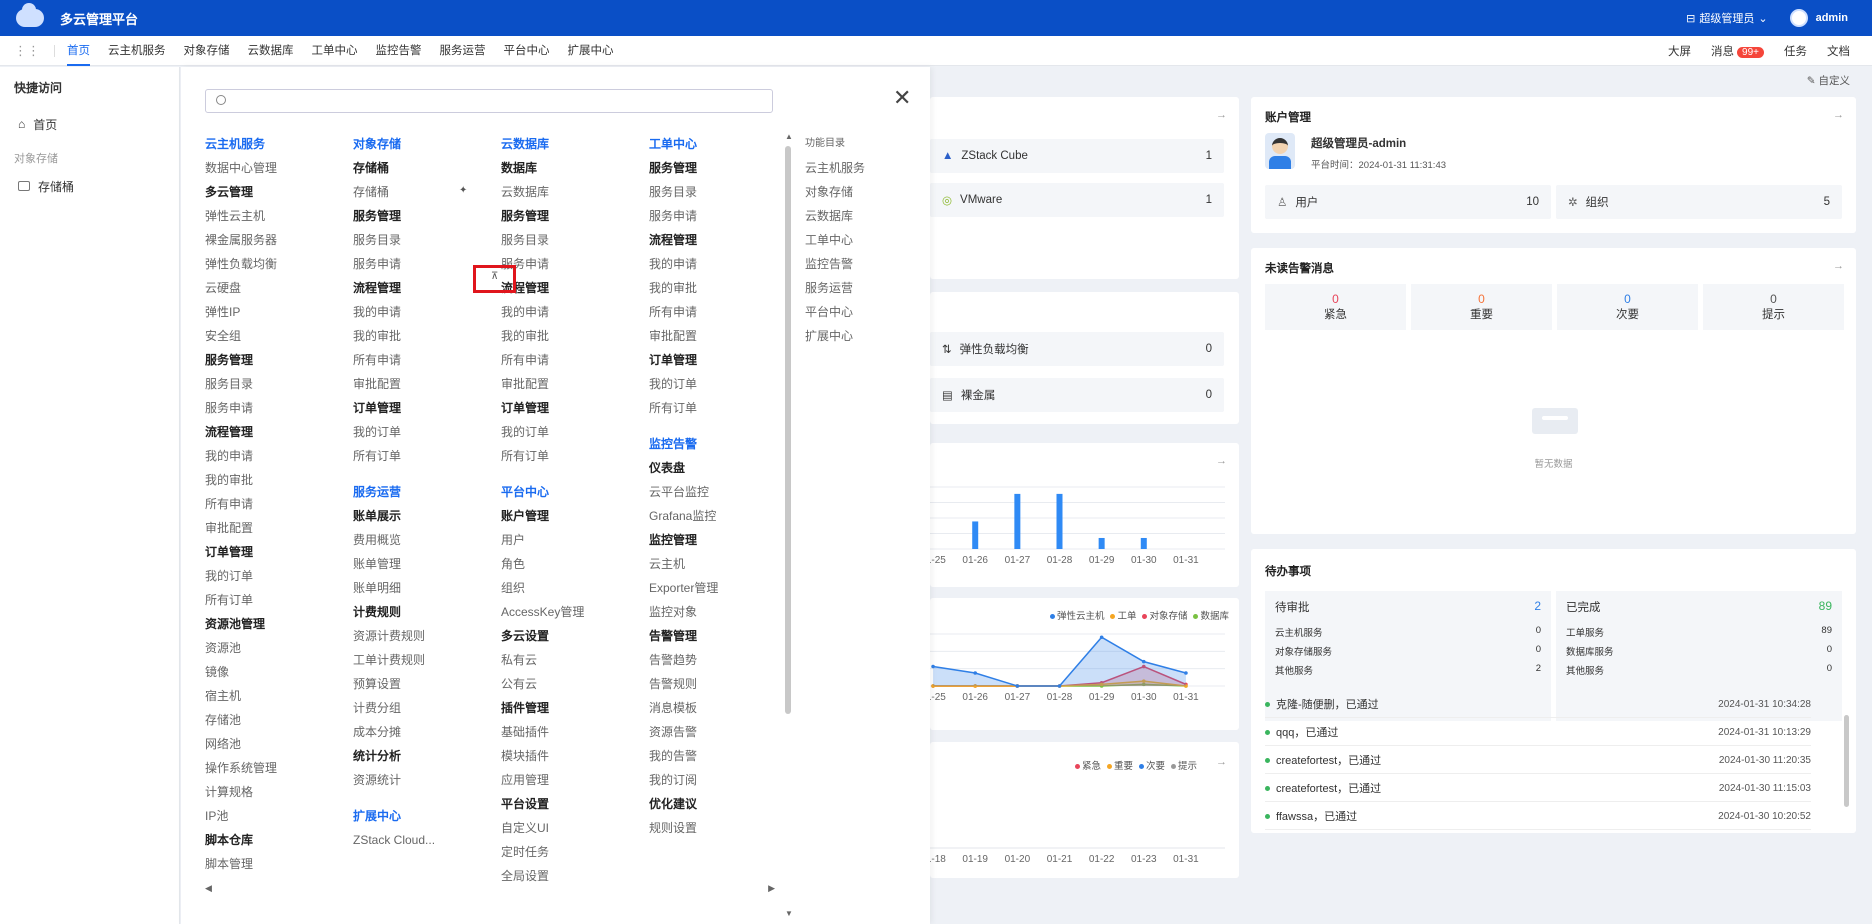 The image size is (1872, 924). Describe the element at coordinates (275, 672) in the screenshot. I see `menu-item: 镜像` at that location.